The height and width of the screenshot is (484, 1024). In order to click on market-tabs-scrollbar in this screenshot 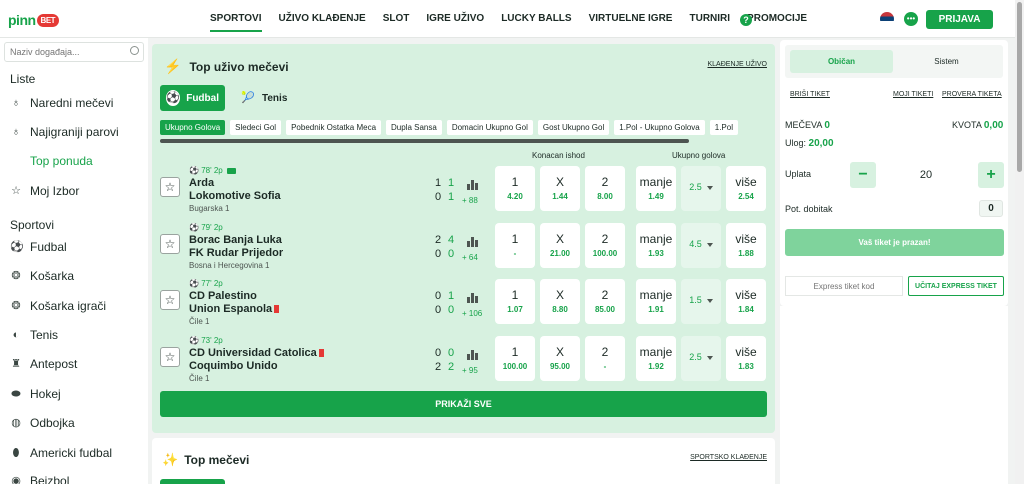, I will do `click(424, 141)`.